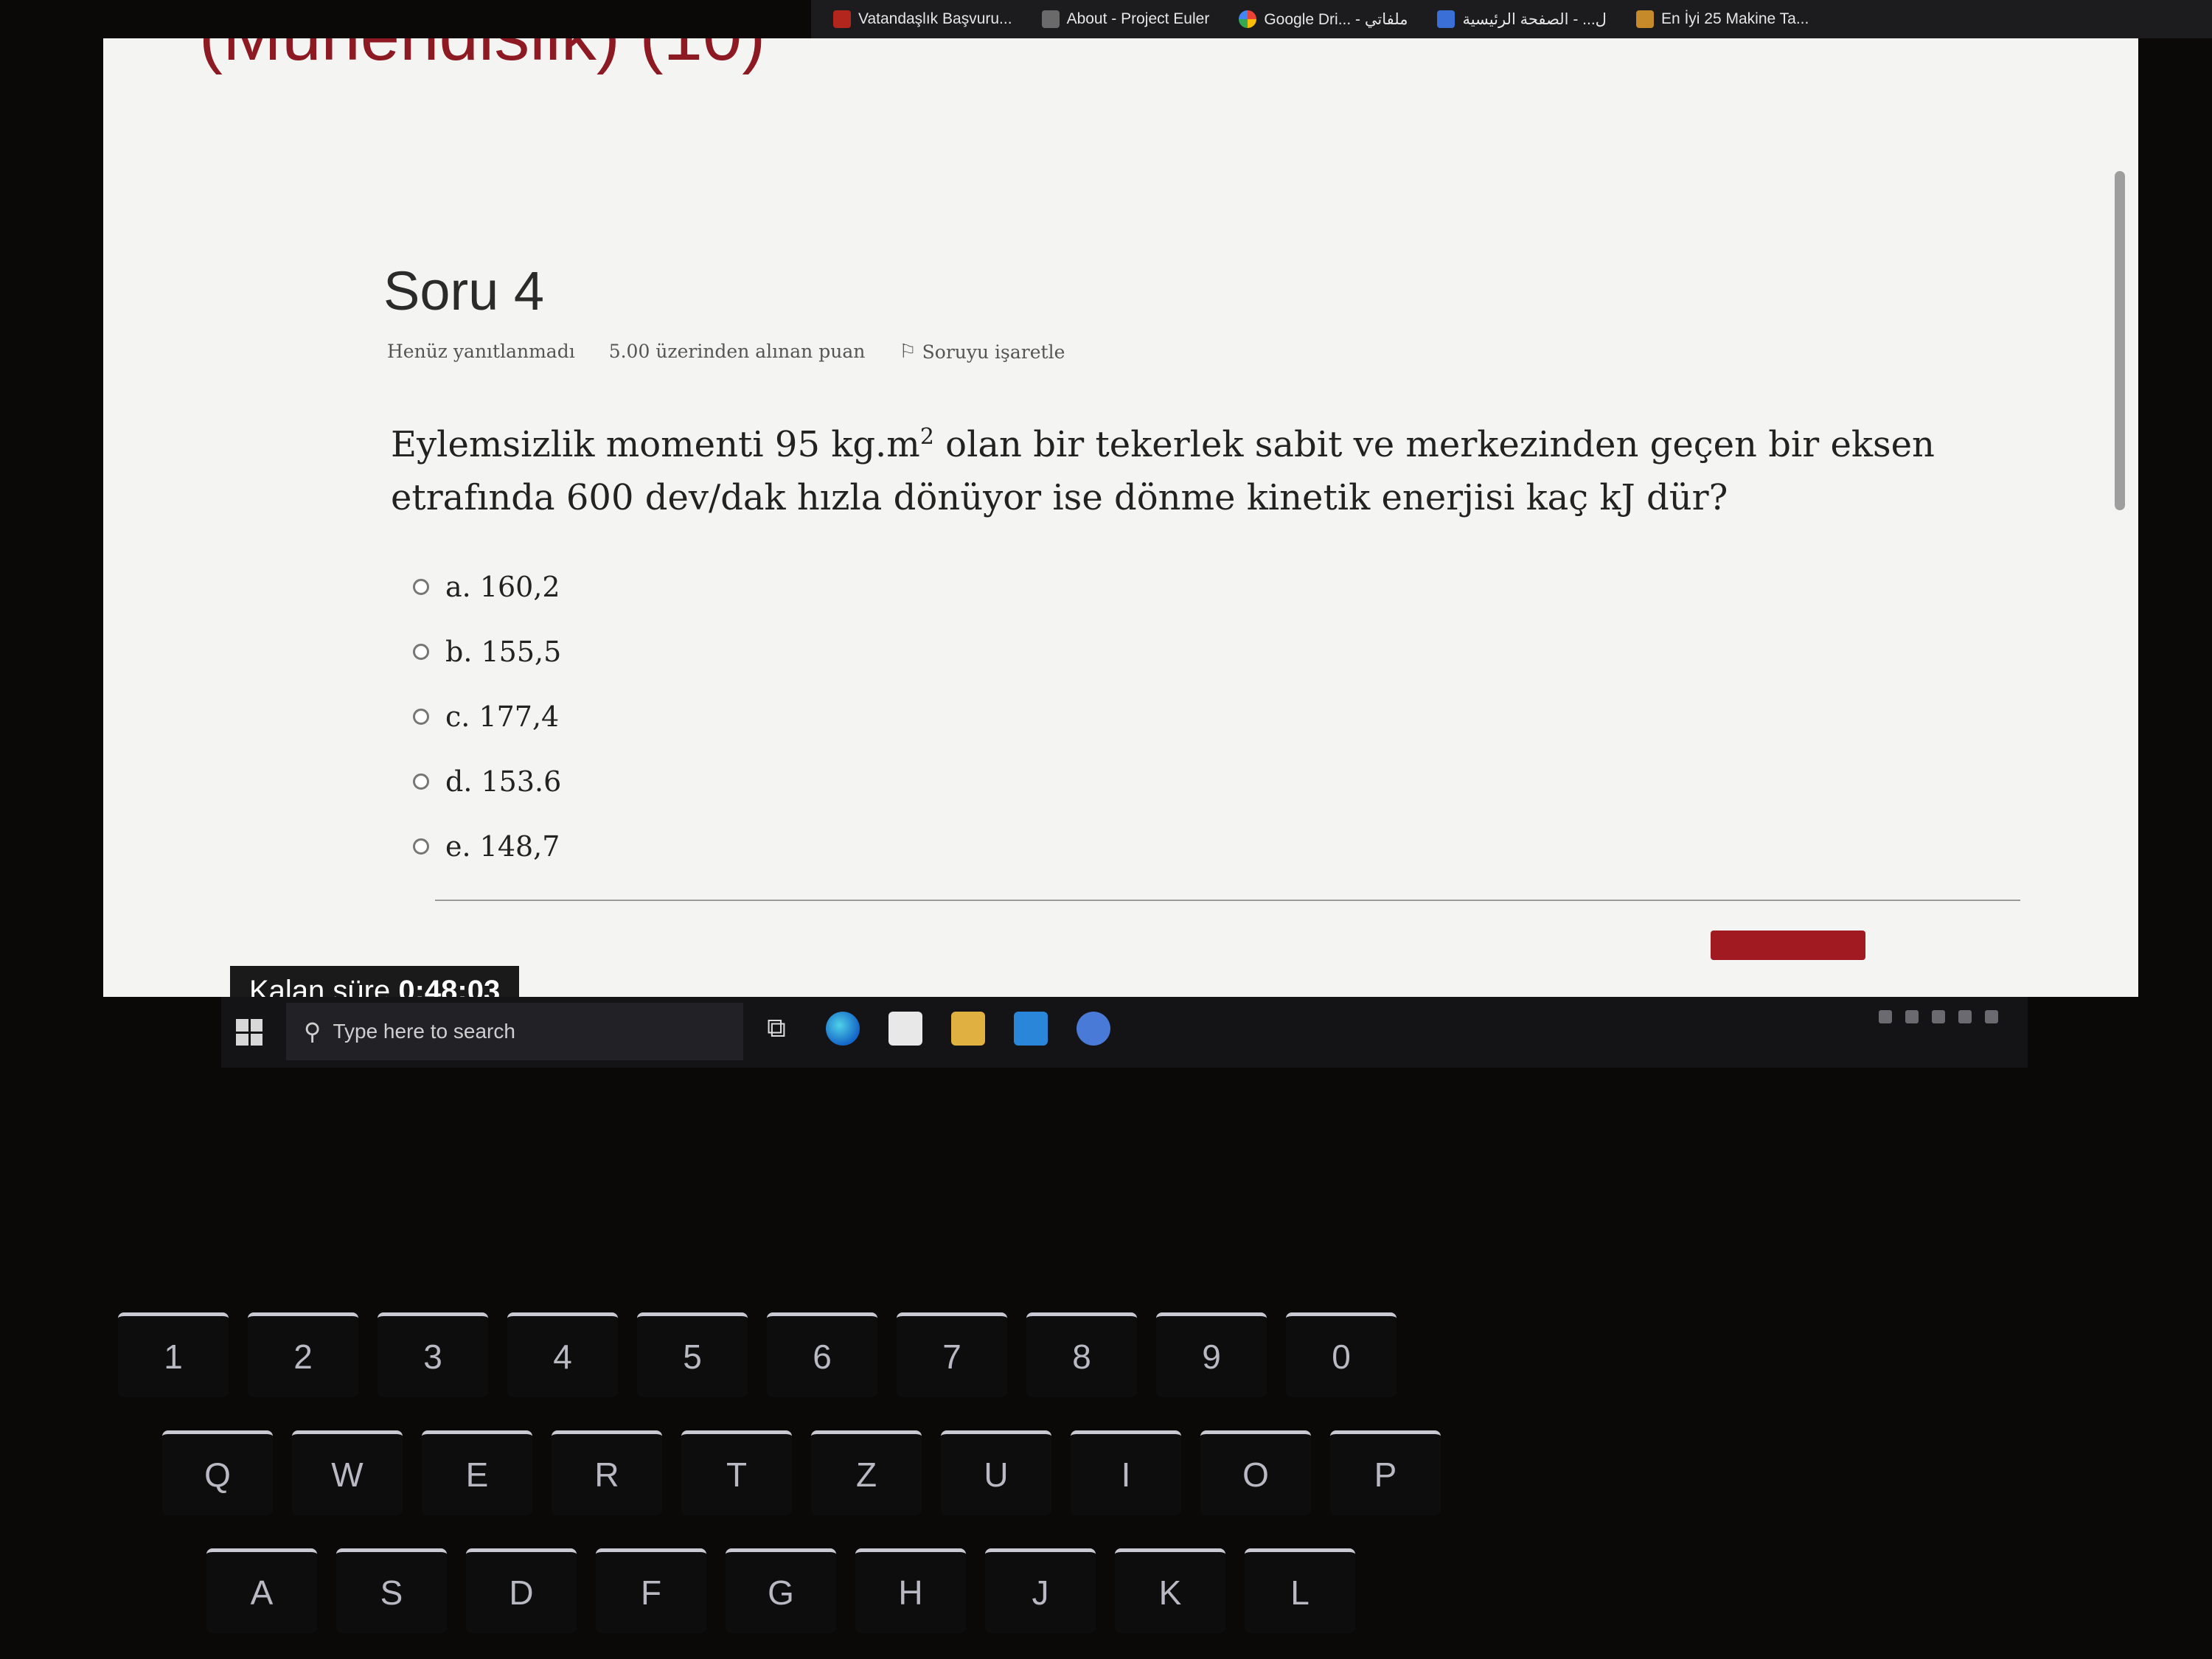 The width and height of the screenshot is (2212, 1659). What do you see at coordinates (1227, 900) in the screenshot?
I see `divider` at bounding box center [1227, 900].